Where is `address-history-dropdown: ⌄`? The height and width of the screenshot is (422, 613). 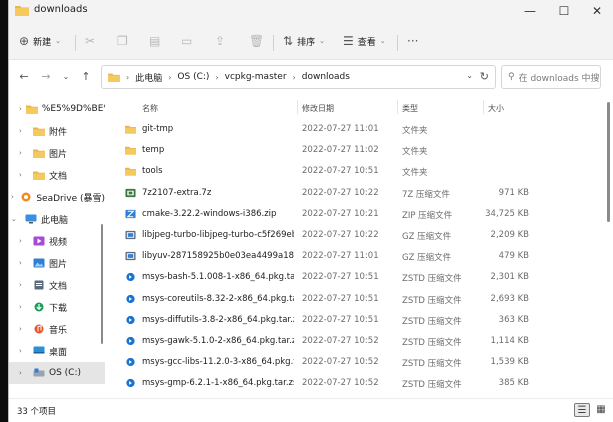
address-history-dropdown: ⌄ is located at coordinates (469, 75).